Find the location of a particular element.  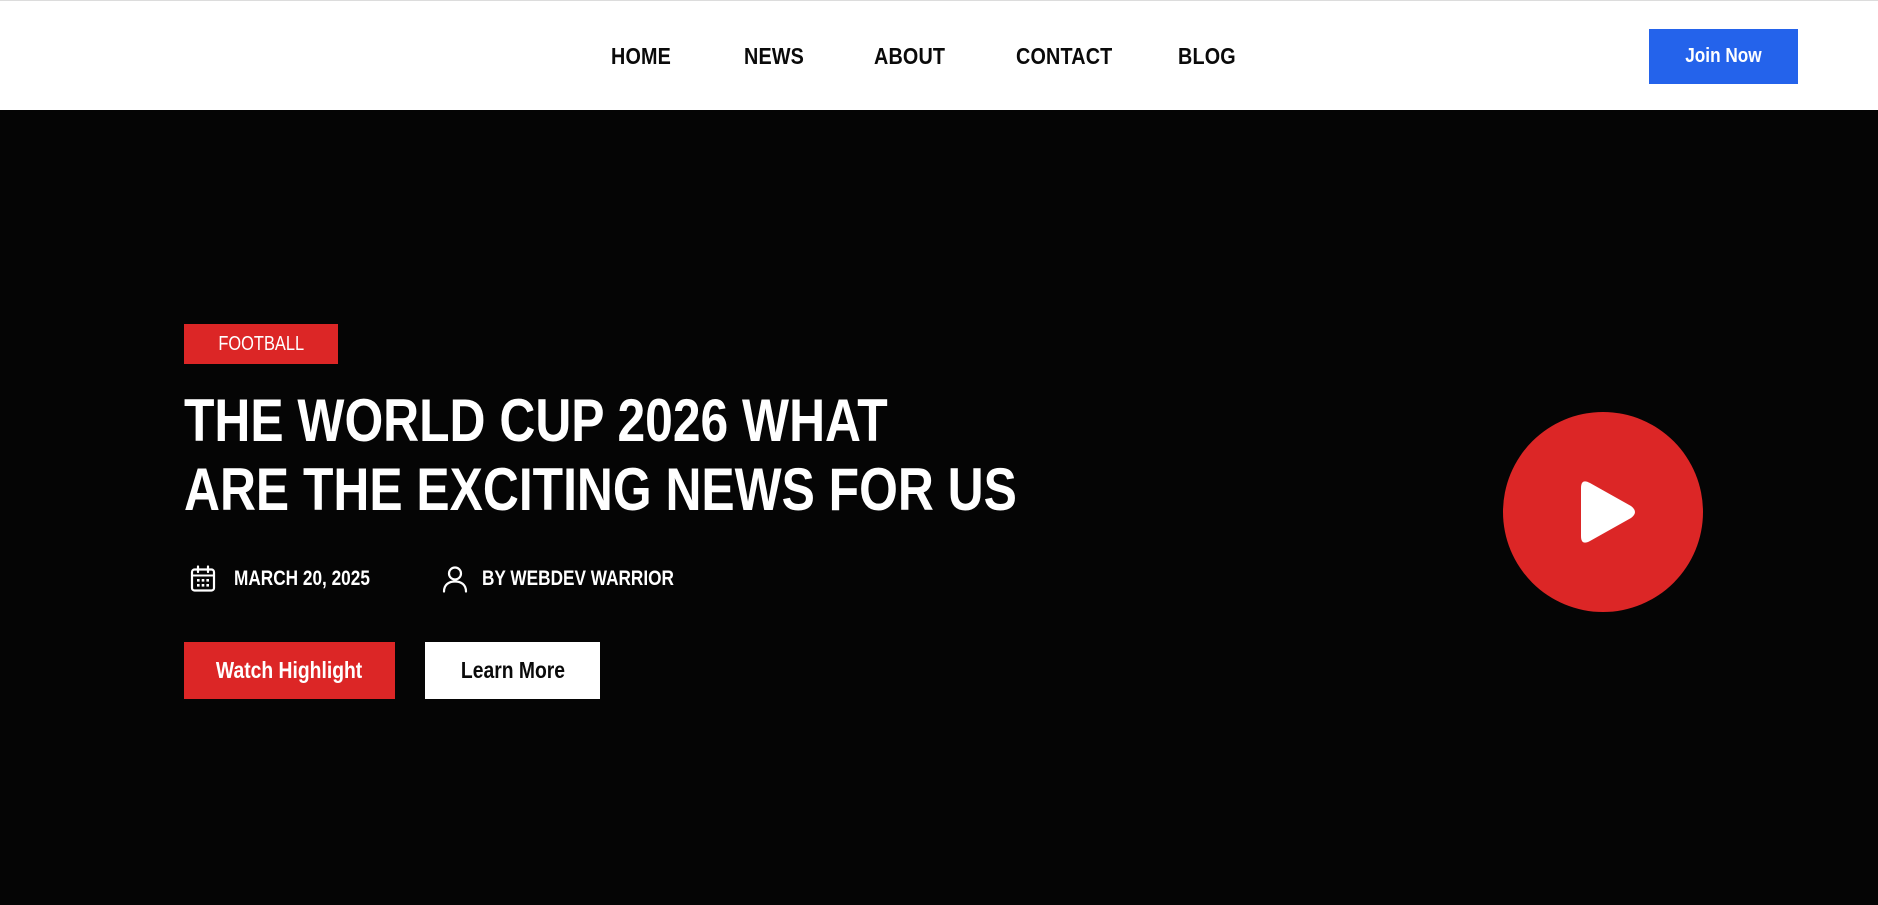

nav-link-home: HOME is located at coordinates (641, 56).